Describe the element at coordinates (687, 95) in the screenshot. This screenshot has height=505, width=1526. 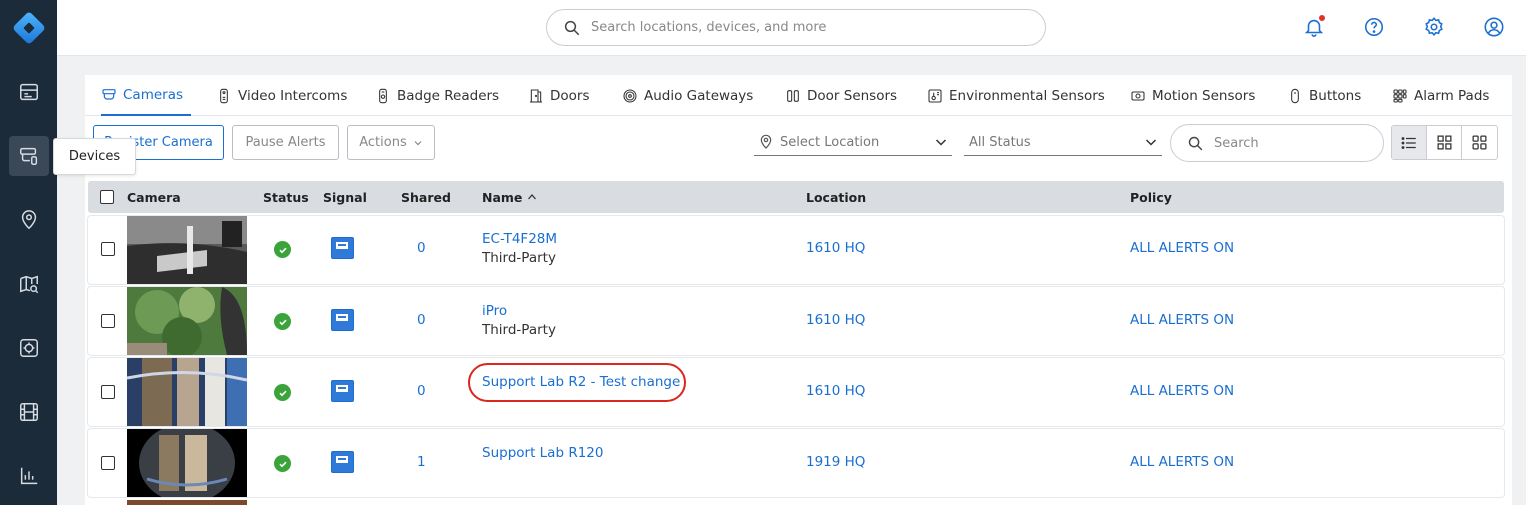
I see `tab-audio-gateways: Audio Gateways` at that location.